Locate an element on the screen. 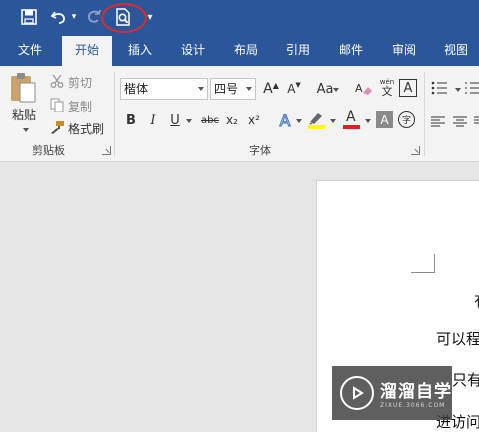  eraser-icon: A is located at coordinates (363, 88).